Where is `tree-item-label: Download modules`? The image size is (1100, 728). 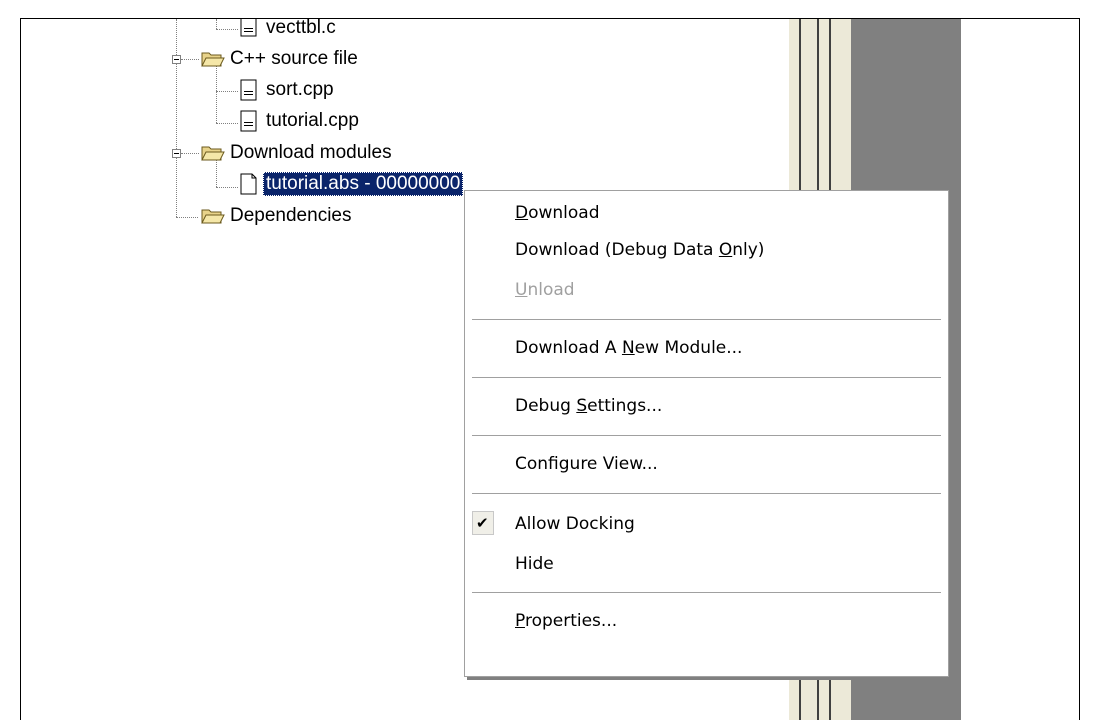
tree-item-label: Download modules is located at coordinates (311, 152).